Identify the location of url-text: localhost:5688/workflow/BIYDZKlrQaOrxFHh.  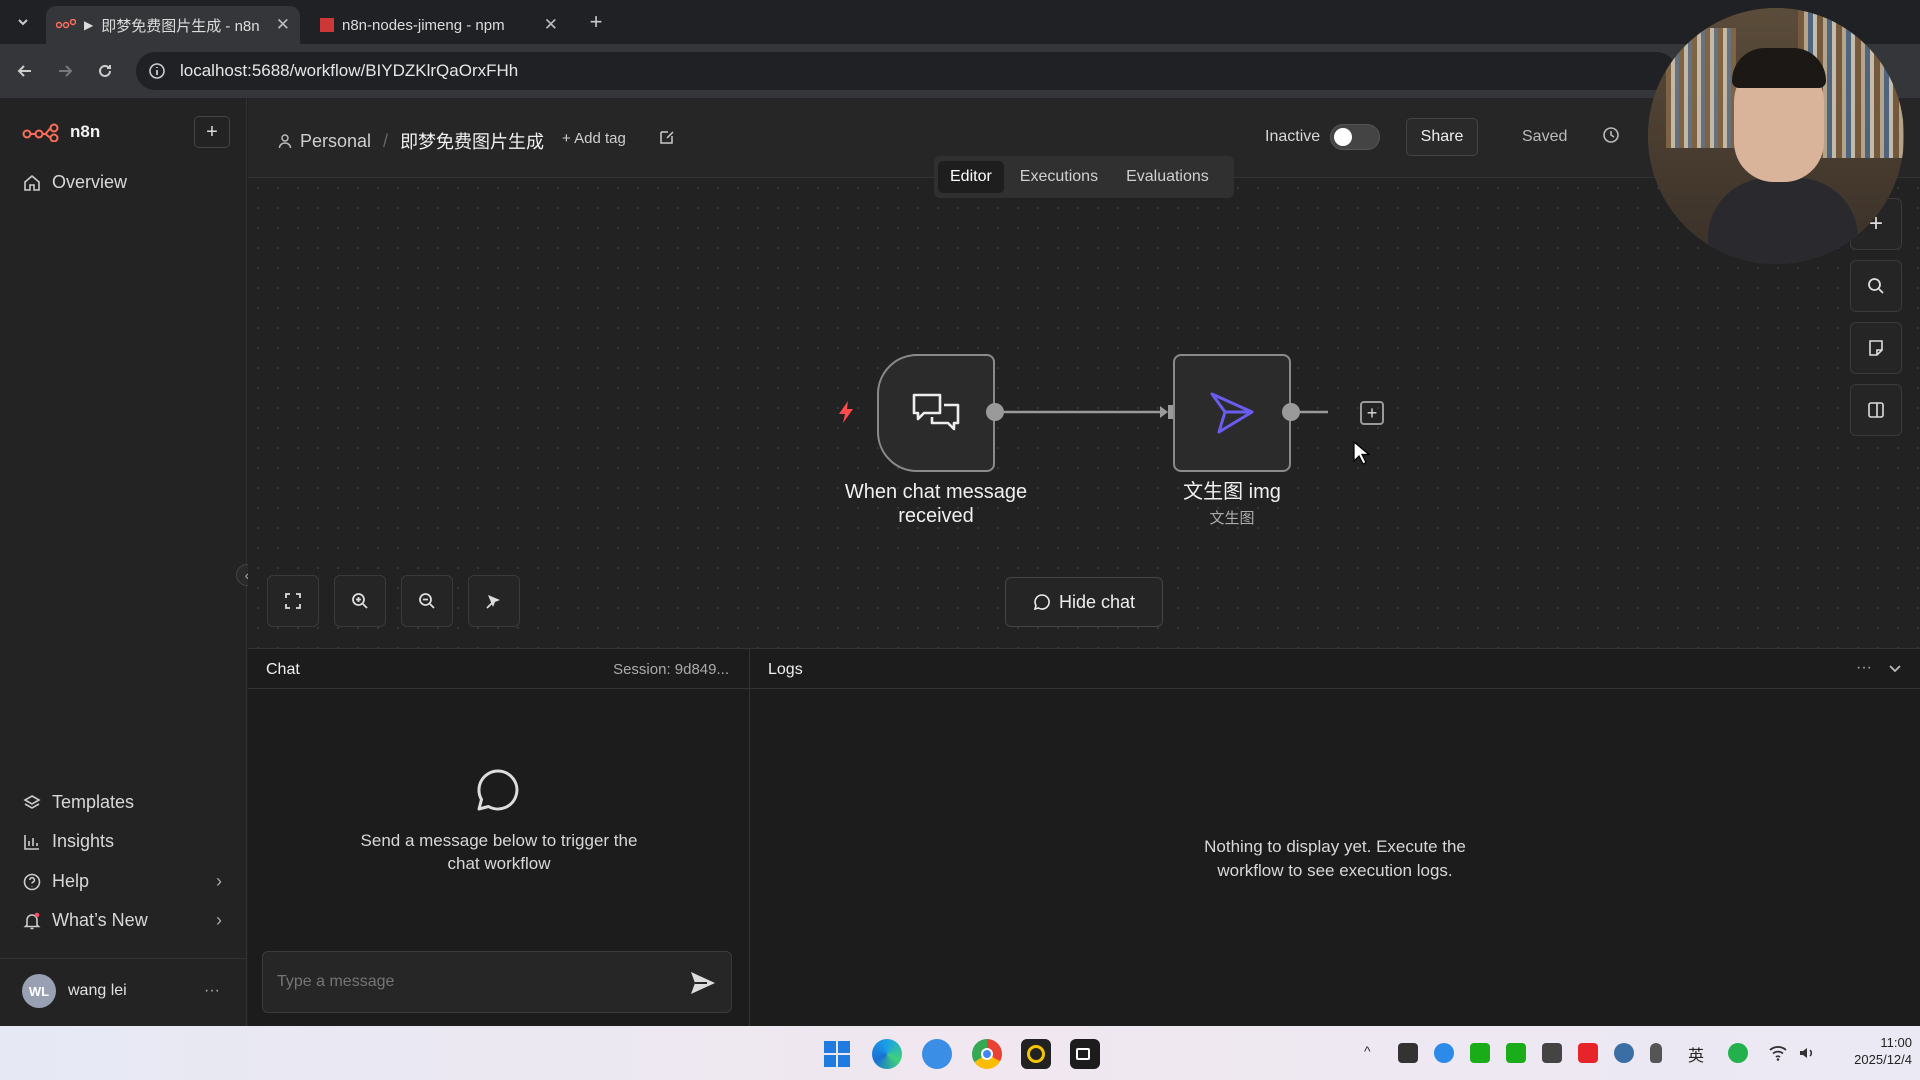
(349, 70).